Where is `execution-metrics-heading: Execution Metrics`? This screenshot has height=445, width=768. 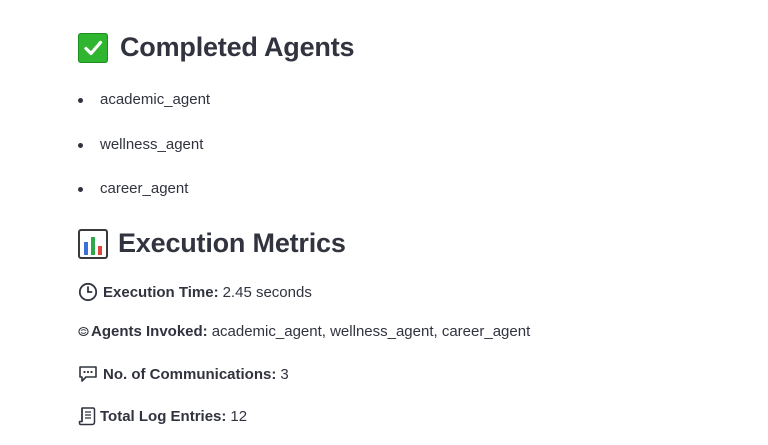 execution-metrics-heading: Execution Metrics is located at coordinates (212, 243).